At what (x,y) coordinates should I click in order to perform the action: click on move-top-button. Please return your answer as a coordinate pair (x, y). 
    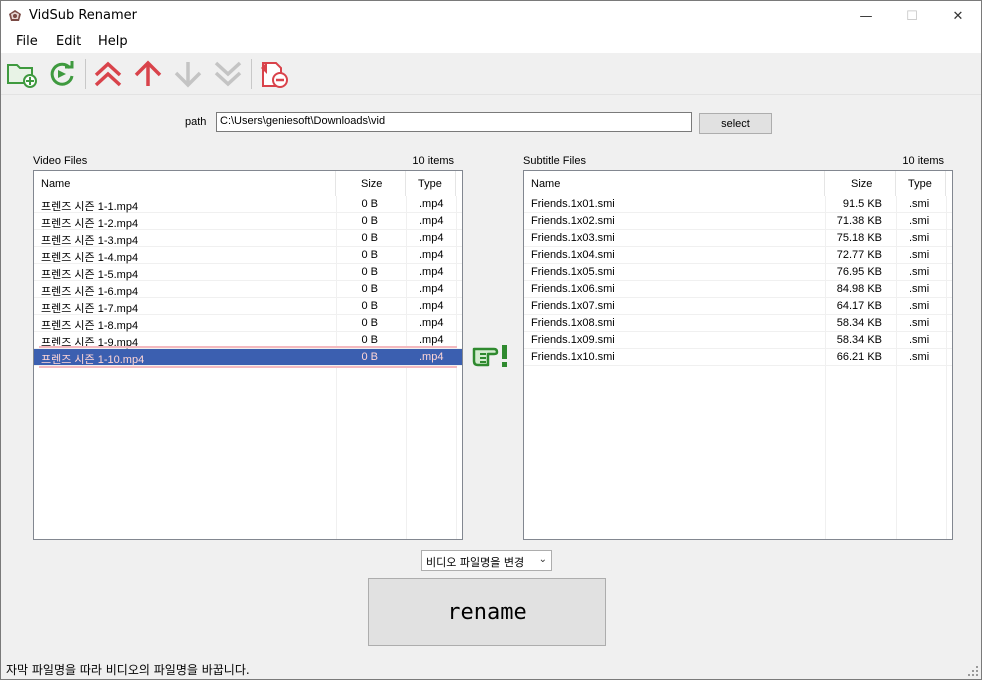
    Looking at the image, I should click on (108, 74).